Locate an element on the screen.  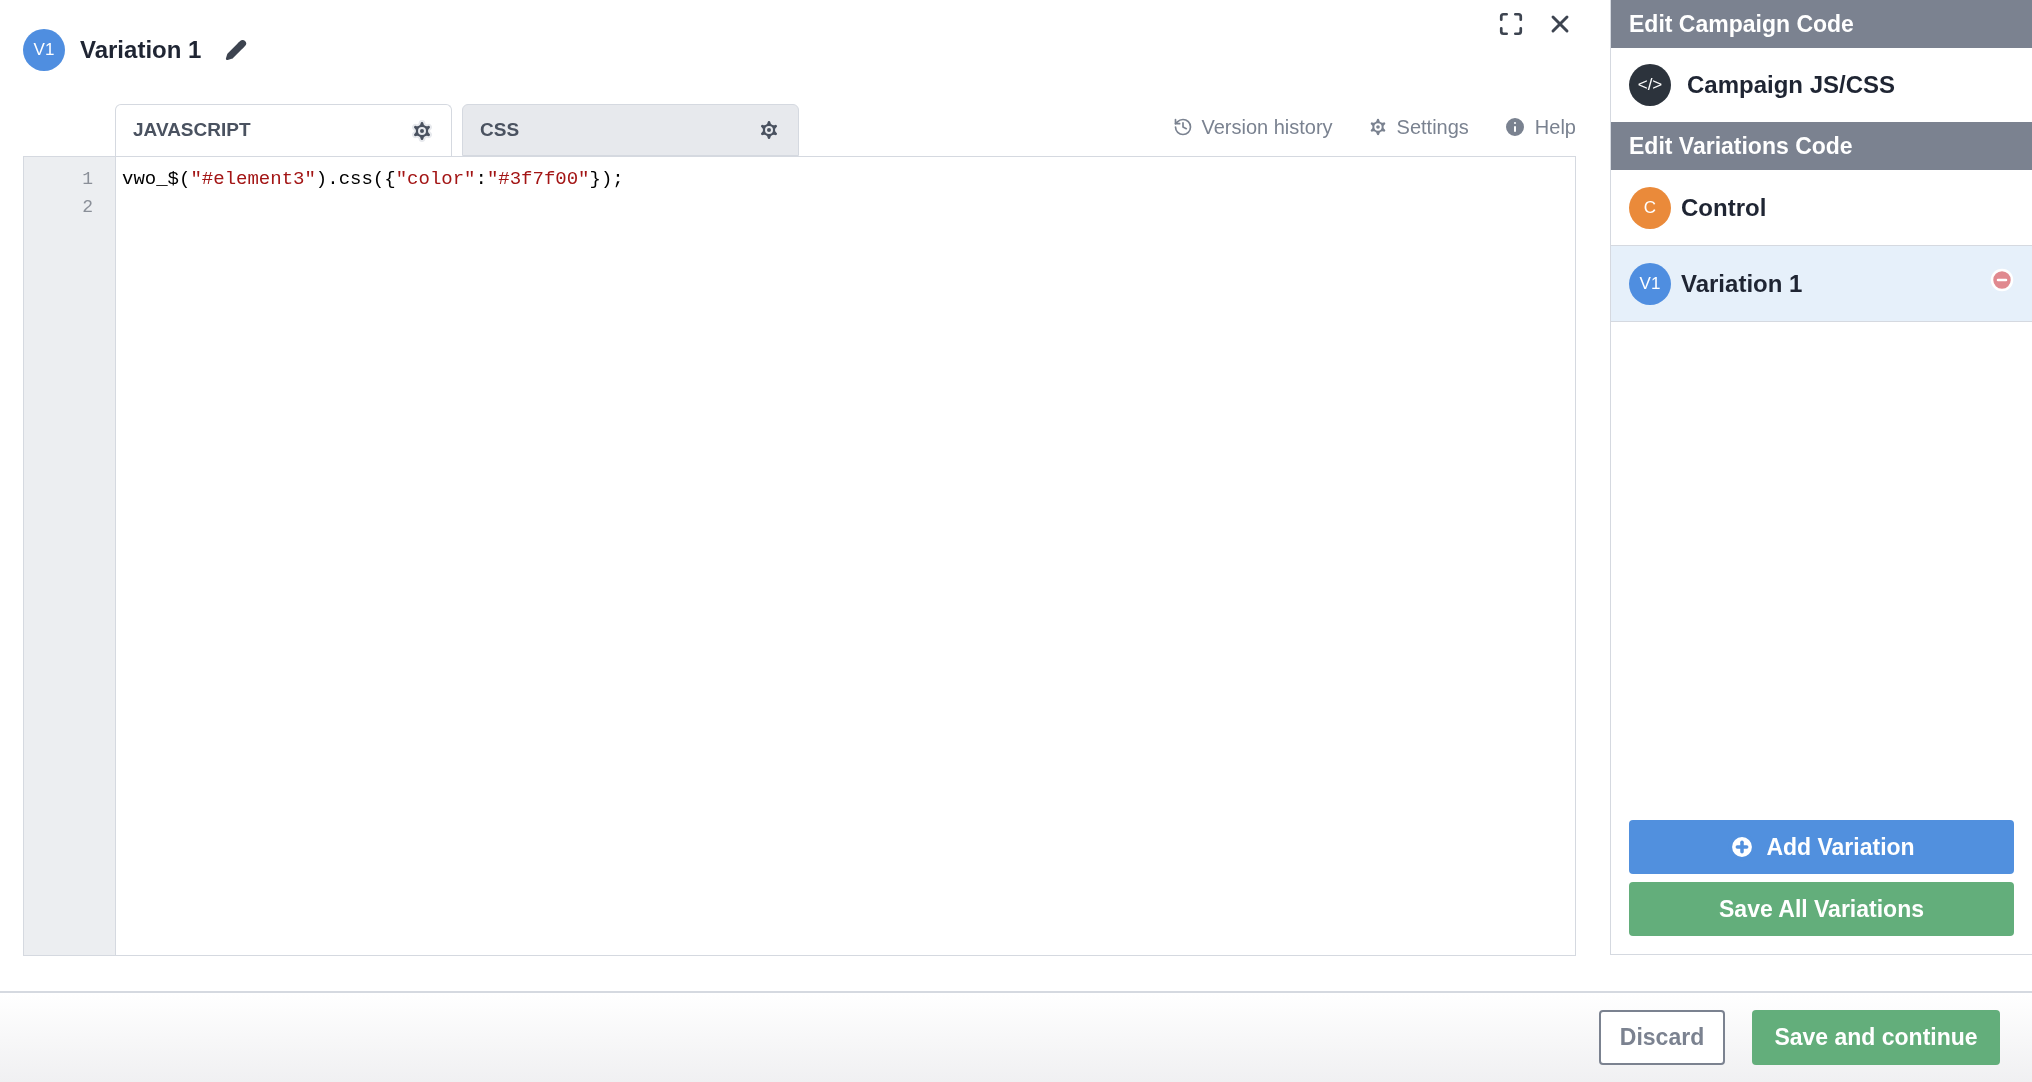
toolbar-link: Version history is located at coordinates (1253, 127).